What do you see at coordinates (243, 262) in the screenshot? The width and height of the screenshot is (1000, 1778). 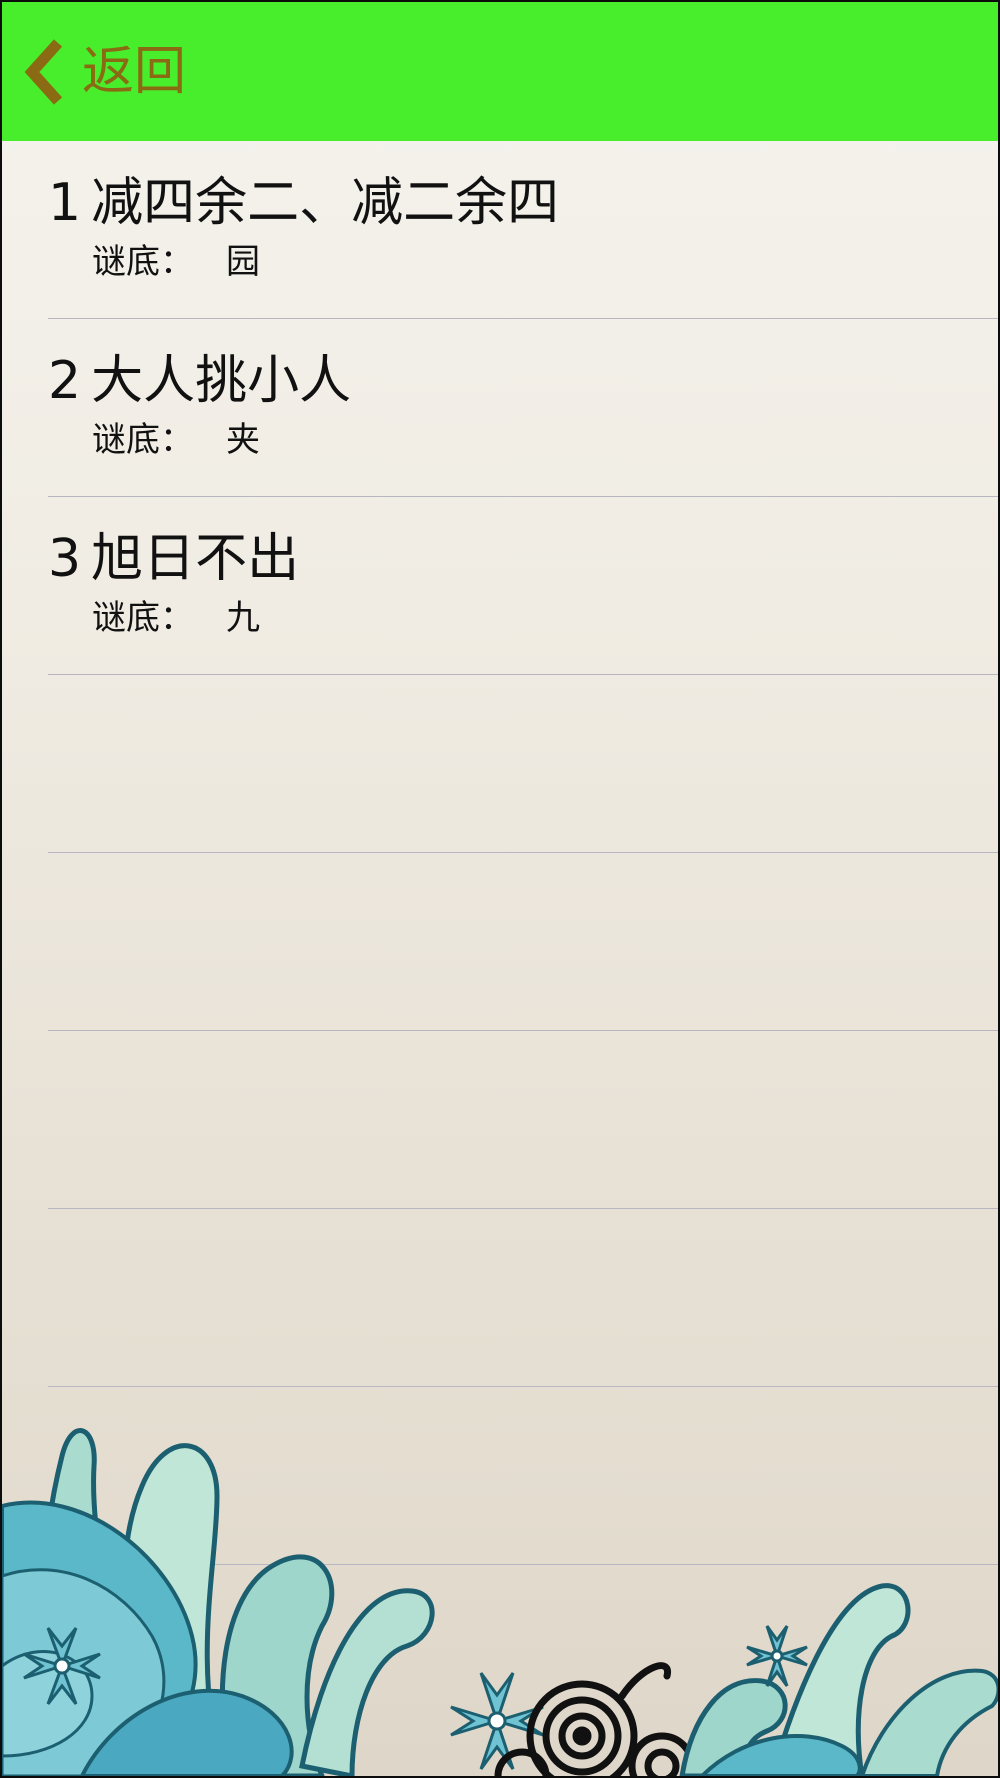 I see `answer-text: 园` at bounding box center [243, 262].